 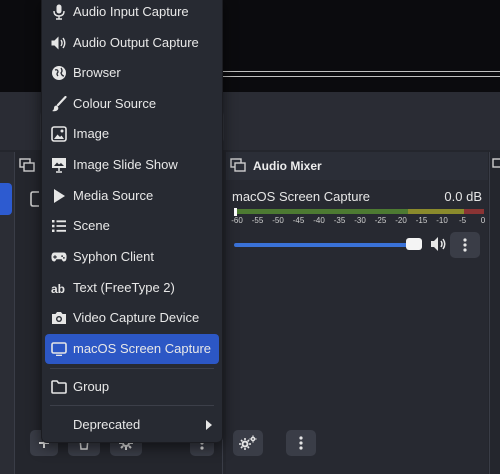 I want to click on scene-selected-item, so click(x=6, y=199).